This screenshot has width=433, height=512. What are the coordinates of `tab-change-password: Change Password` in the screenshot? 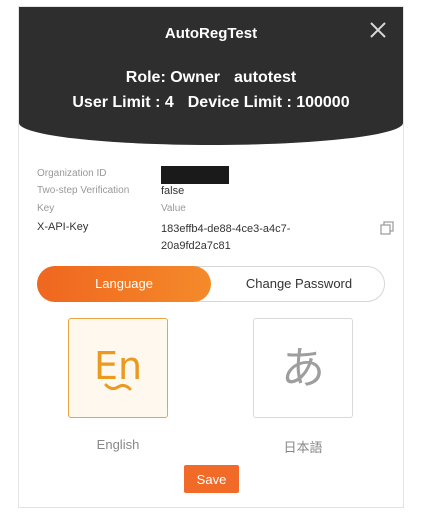 It's located at (299, 284).